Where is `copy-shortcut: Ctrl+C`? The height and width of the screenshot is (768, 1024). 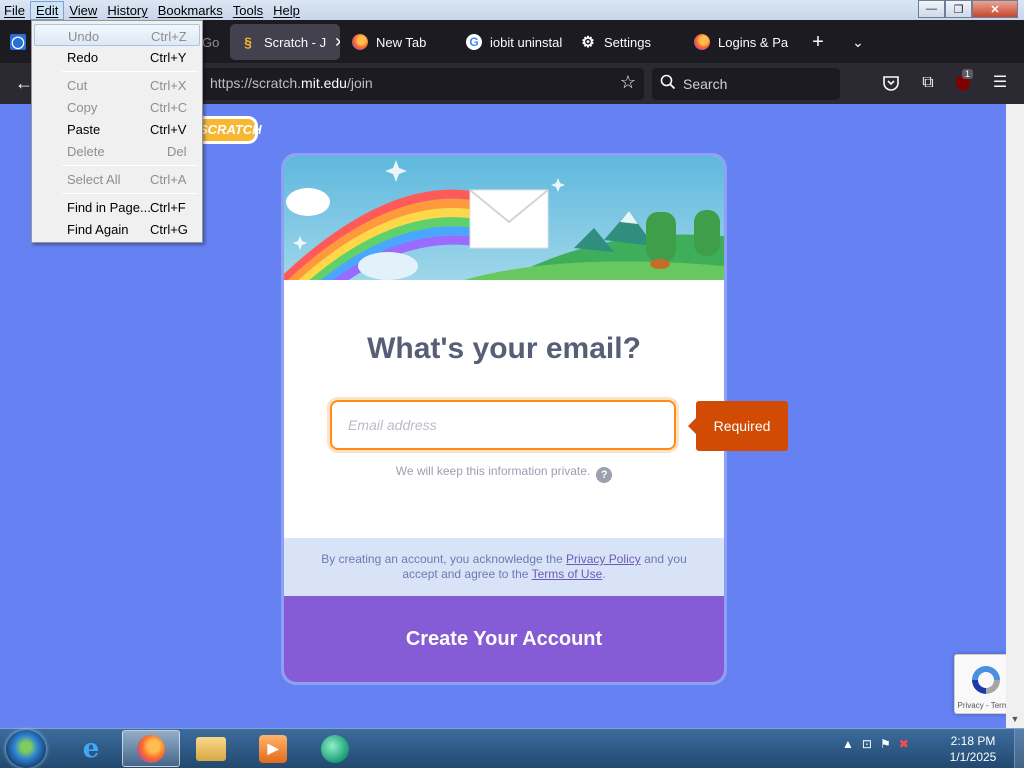 copy-shortcut: Ctrl+C is located at coordinates (169, 107).